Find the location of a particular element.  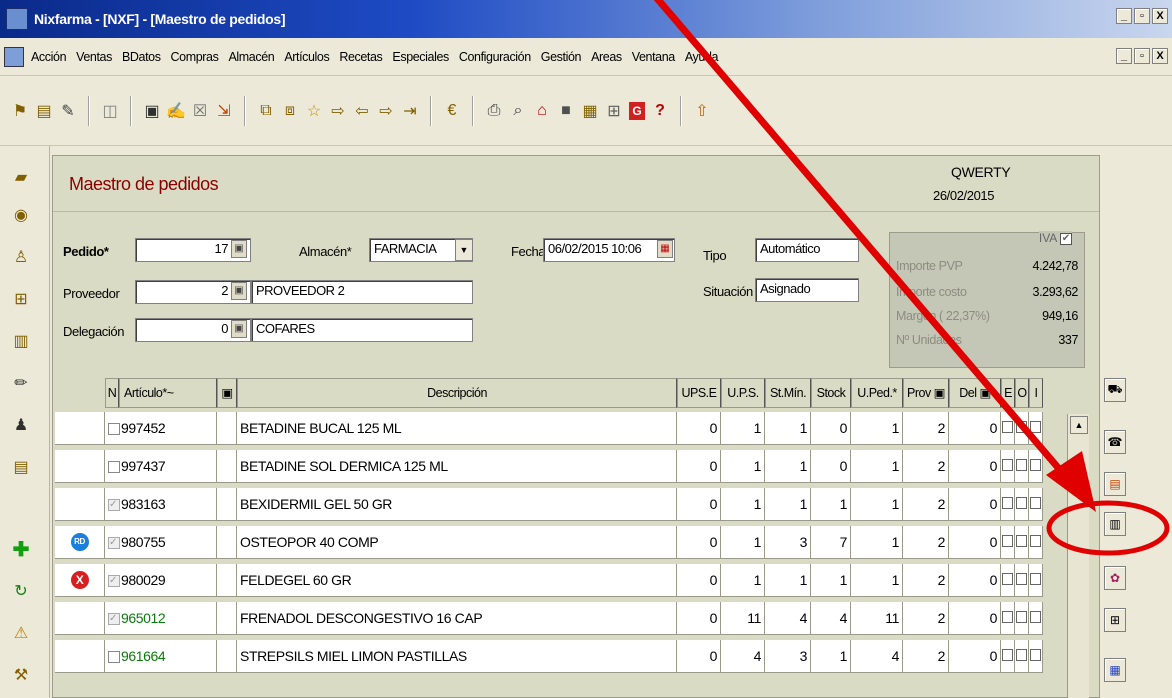

stock-cell: 7 is located at coordinates (831, 542).